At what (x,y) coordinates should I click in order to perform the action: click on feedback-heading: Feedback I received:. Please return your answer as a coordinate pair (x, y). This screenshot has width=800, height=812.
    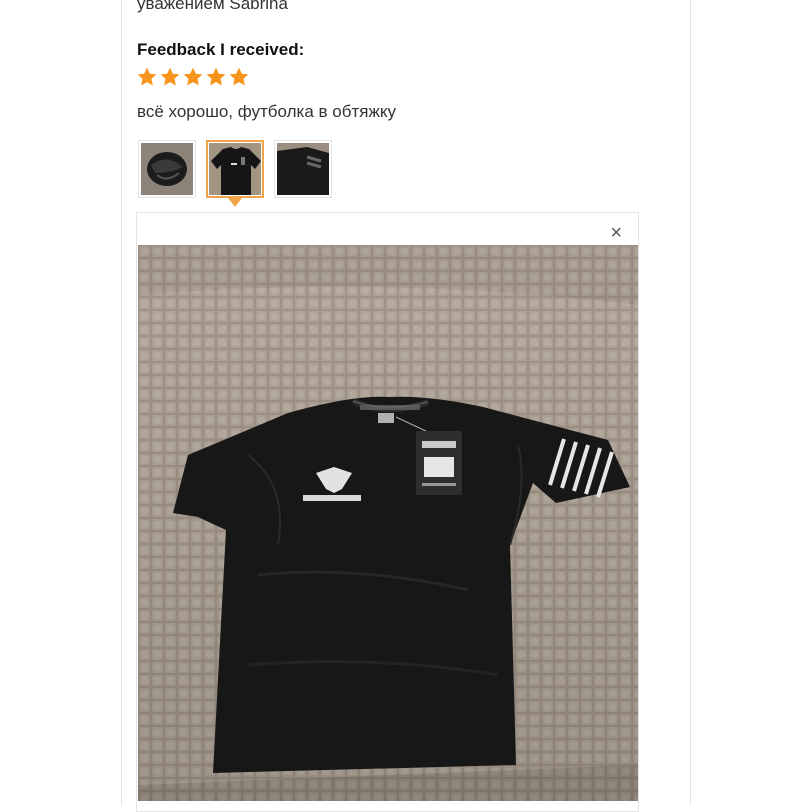
    Looking at the image, I should click on (221, 49).